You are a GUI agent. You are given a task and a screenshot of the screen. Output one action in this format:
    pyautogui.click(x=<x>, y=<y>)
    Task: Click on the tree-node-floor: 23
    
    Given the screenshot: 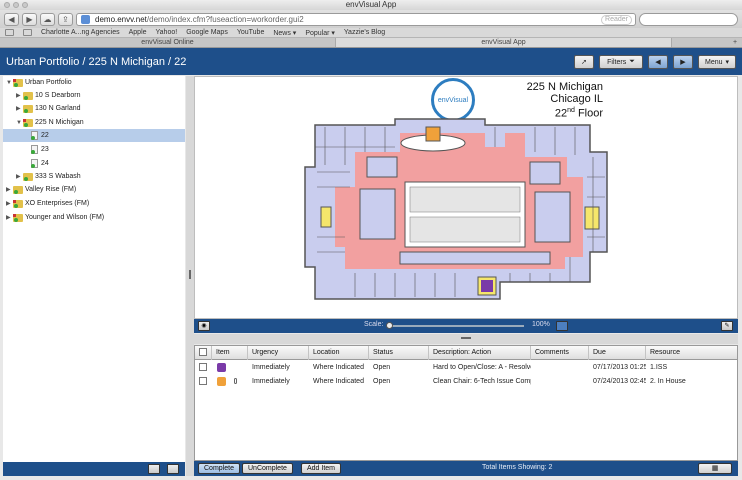 What is the action you would take?
    pyautogui.click(x=40, y=149)
    